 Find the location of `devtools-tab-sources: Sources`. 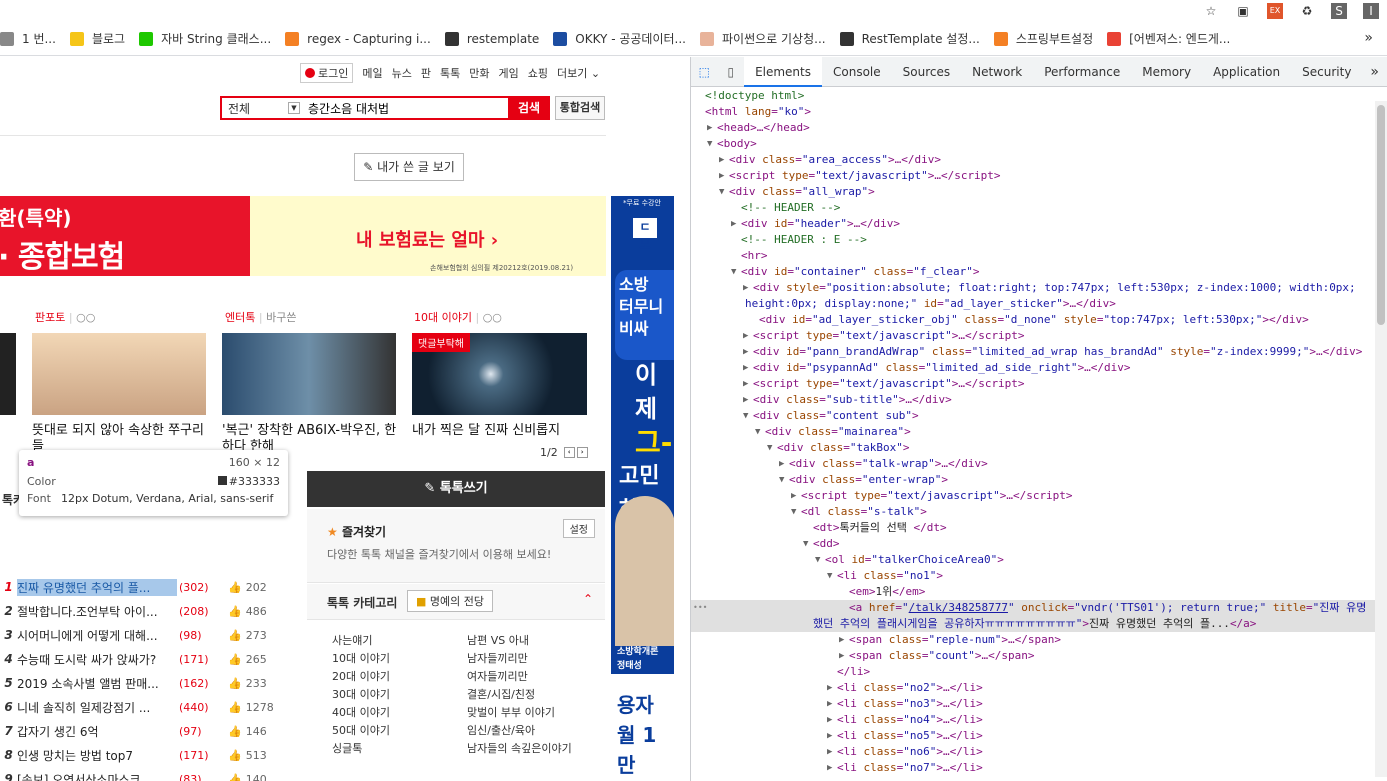

devtools-tab-sources: Sources is located at coordinates (926, 72).